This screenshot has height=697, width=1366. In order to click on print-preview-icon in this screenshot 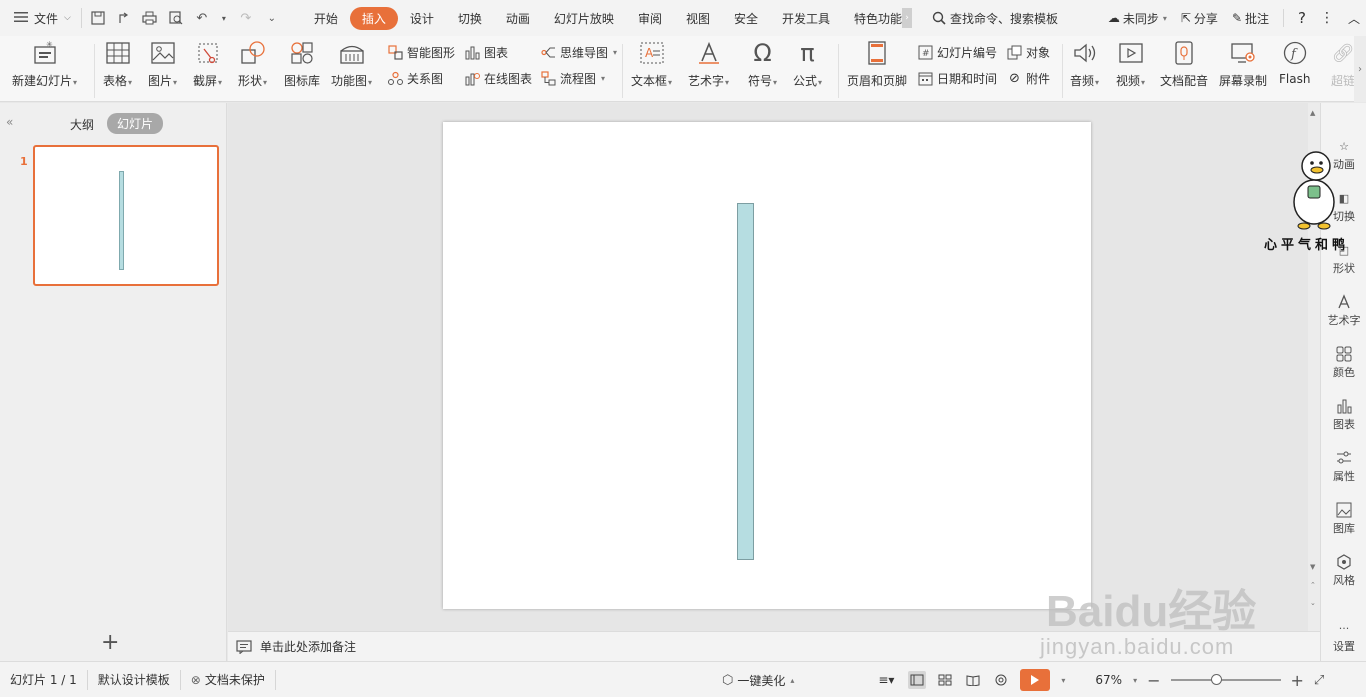, I will do `click(176, 18)`.